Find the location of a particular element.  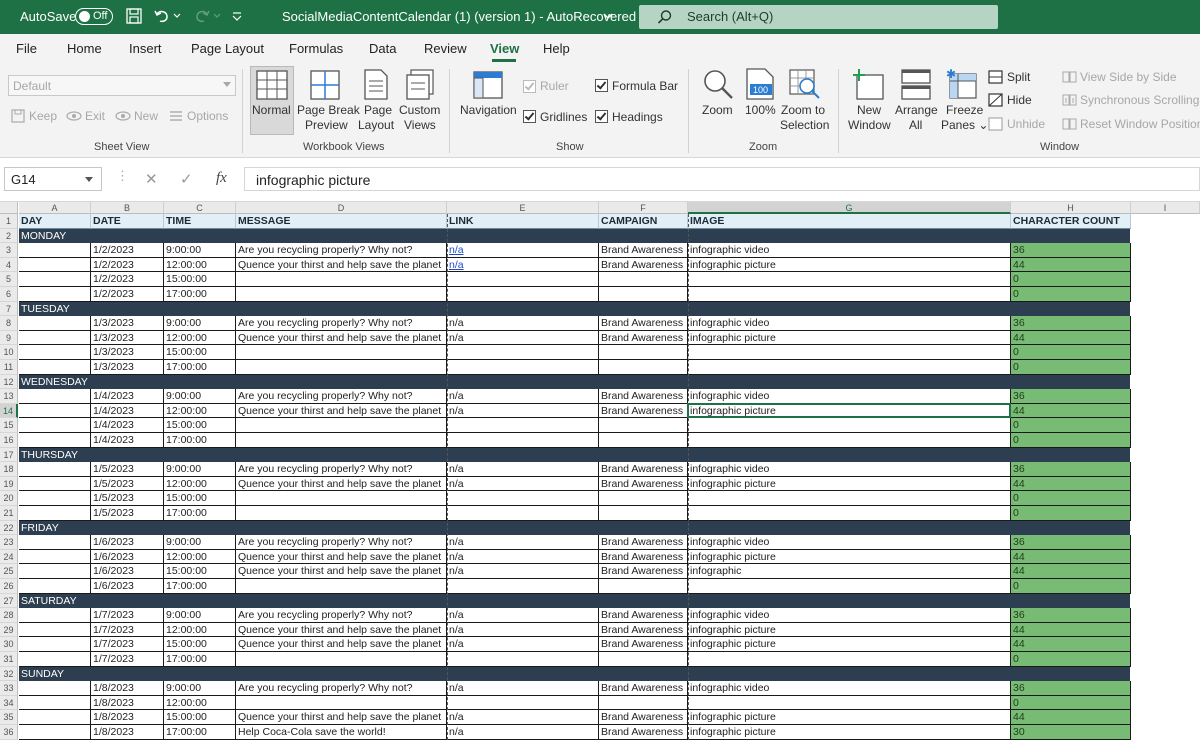

zoom-100-button: 100% is located at coordinates (760, 110).